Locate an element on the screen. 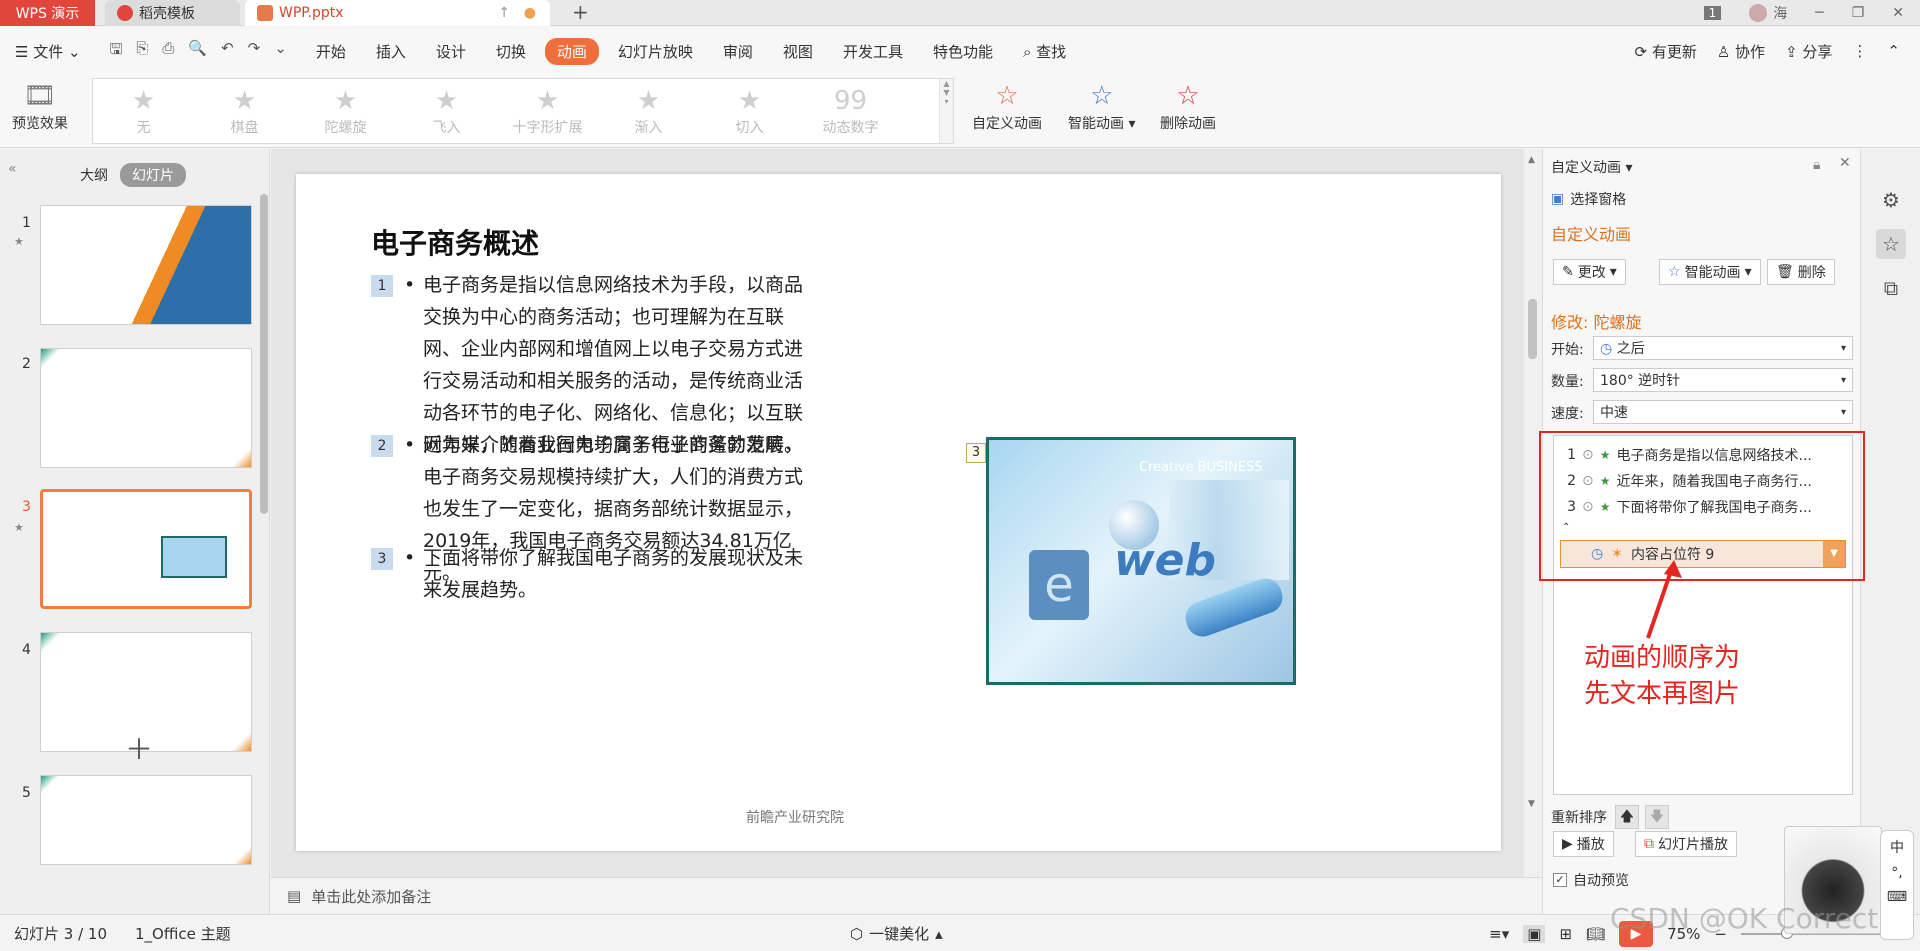  document-tab: WPP.pptx ↑ ● is located at coordinates (397, 13).